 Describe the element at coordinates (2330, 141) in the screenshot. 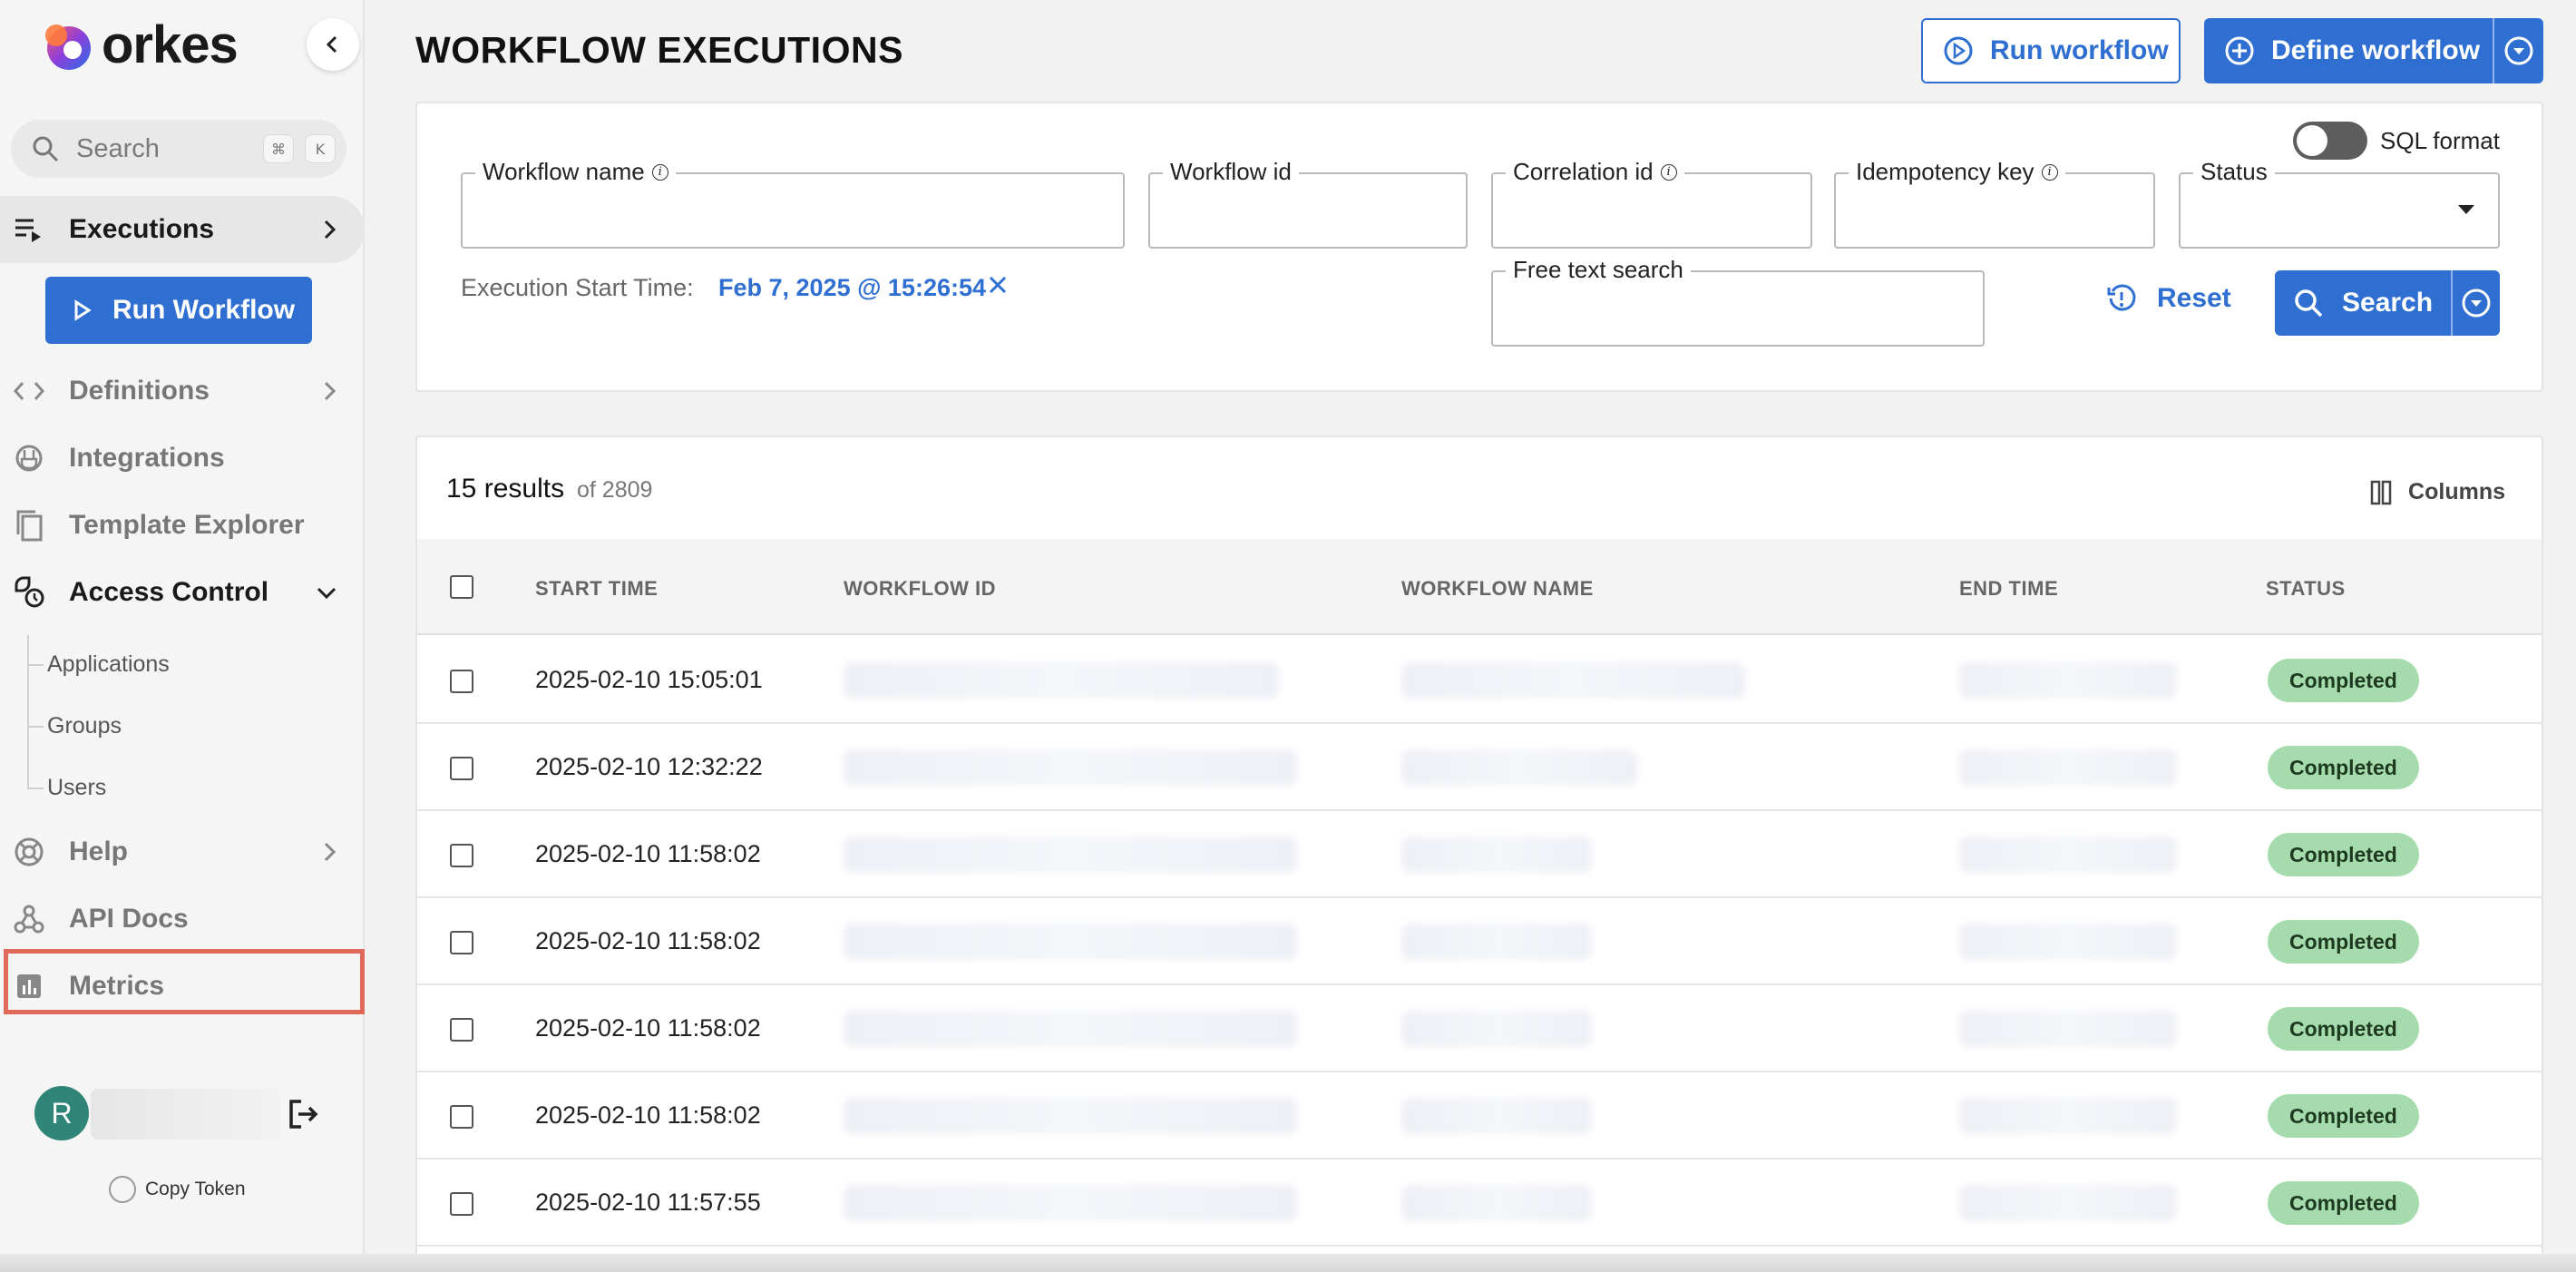

I see `sql-format-toggle` at that location.